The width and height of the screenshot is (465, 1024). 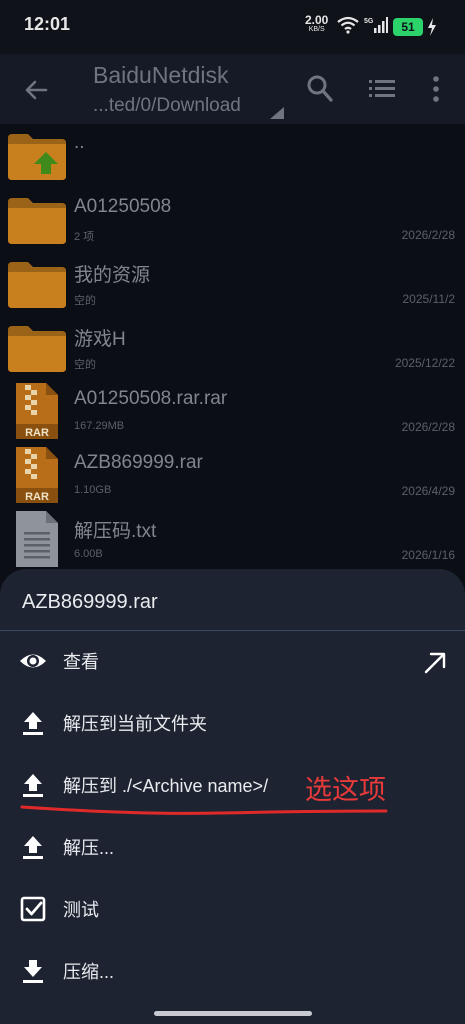 What do you see at coordinates (138, 462) in the screenshot?
I see `file-name: AZB869999.rar` at bounding box center [138, 462].